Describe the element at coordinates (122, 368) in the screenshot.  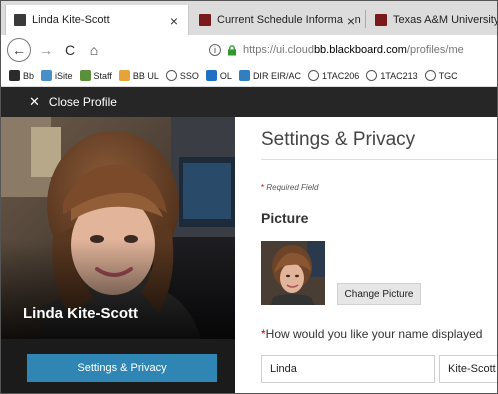
I see `settings-privacy-button: Settings & Privacy` at that location.